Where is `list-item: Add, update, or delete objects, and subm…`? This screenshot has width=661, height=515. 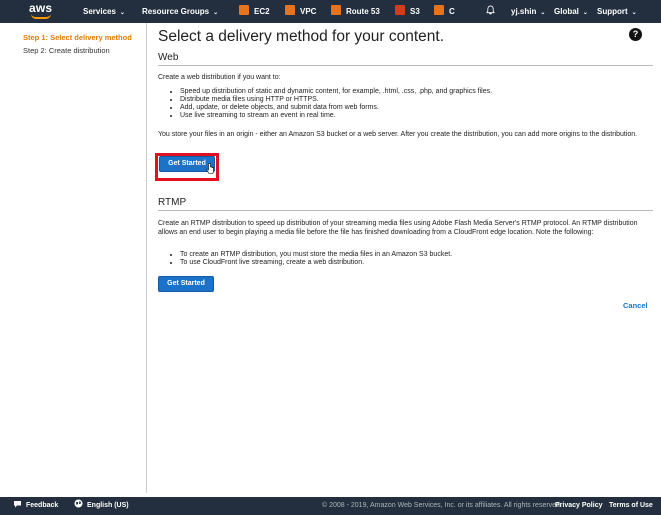 list-item: Add, update, or delete objects, and subm… is located at coordinates (411, 108).